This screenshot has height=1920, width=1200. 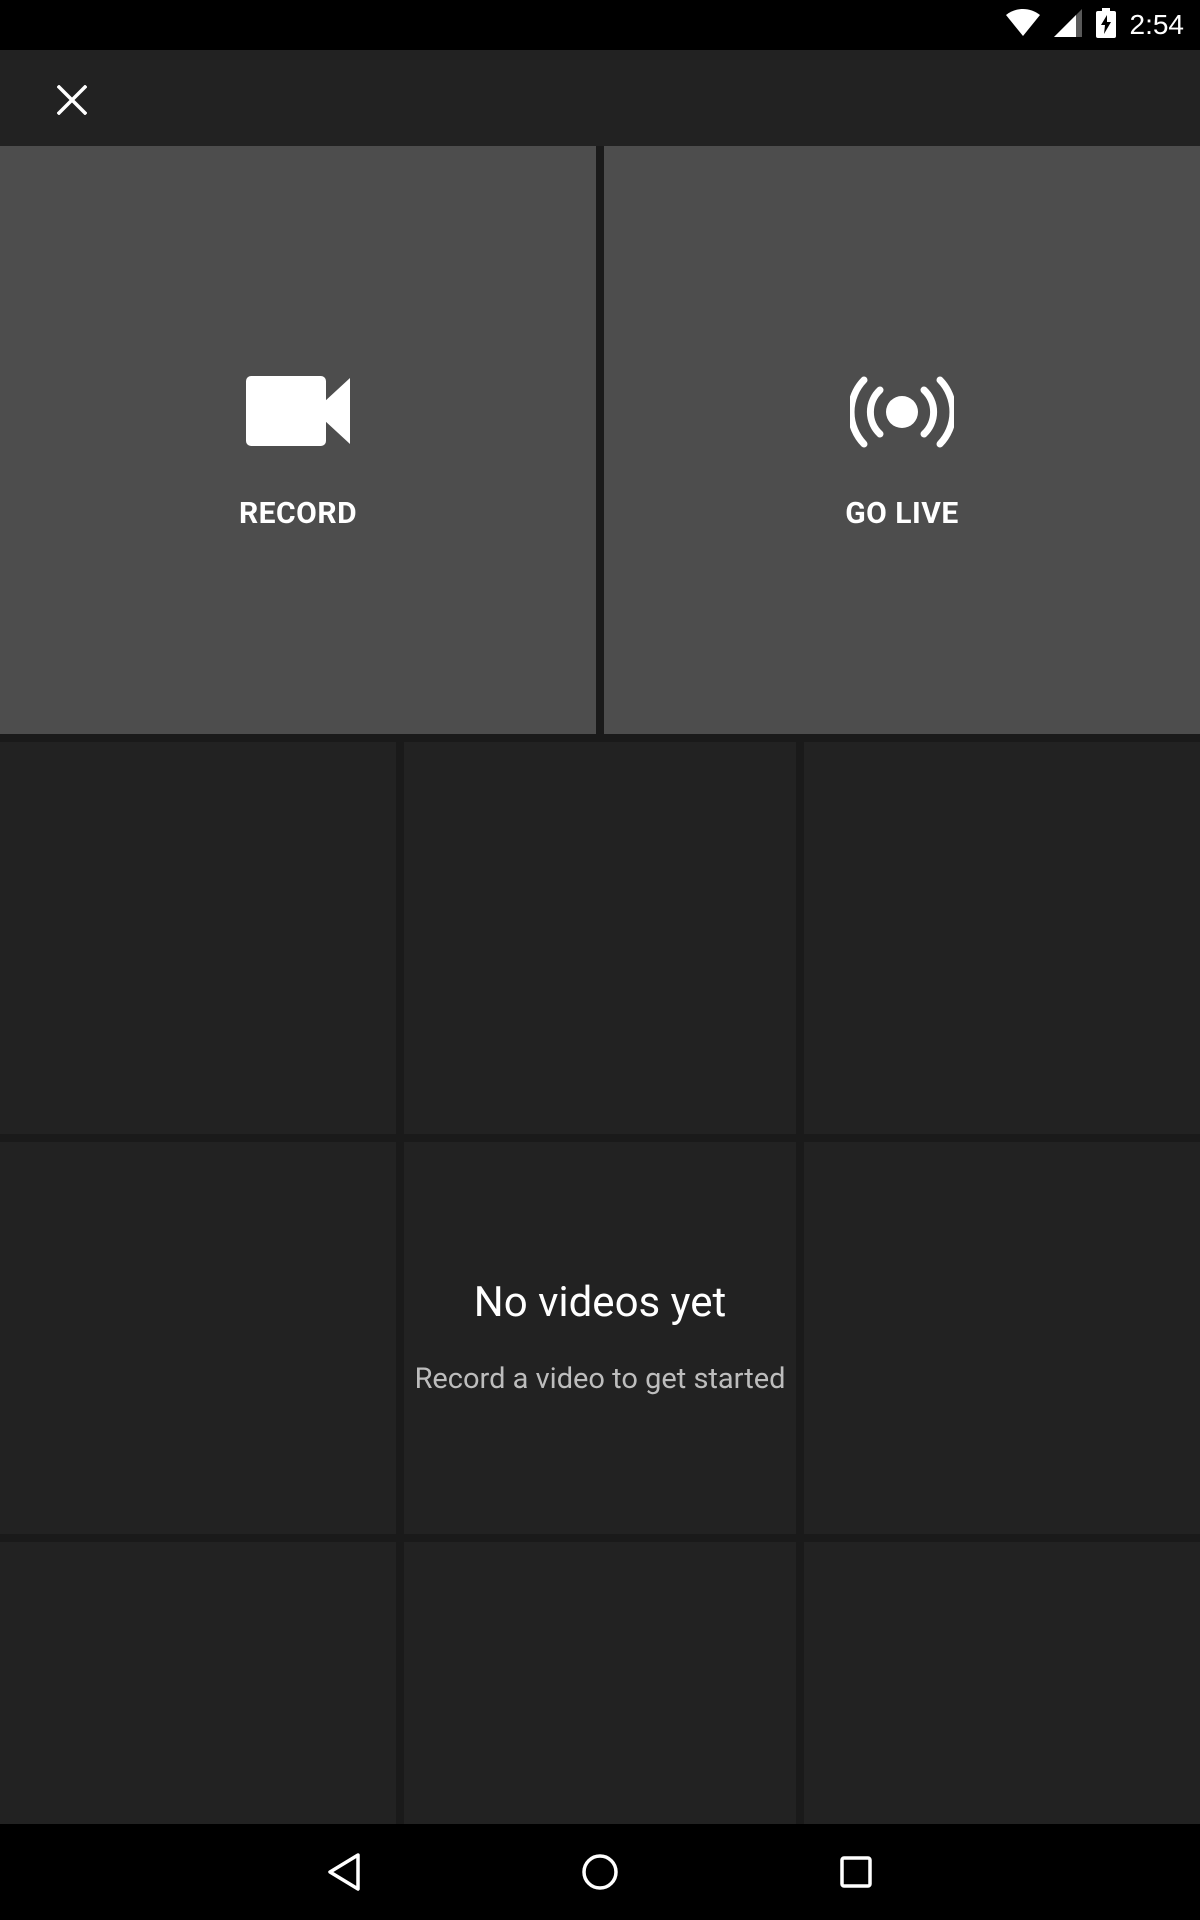 I want to click on status-bar: 2:54, so click(x=600, y=25).